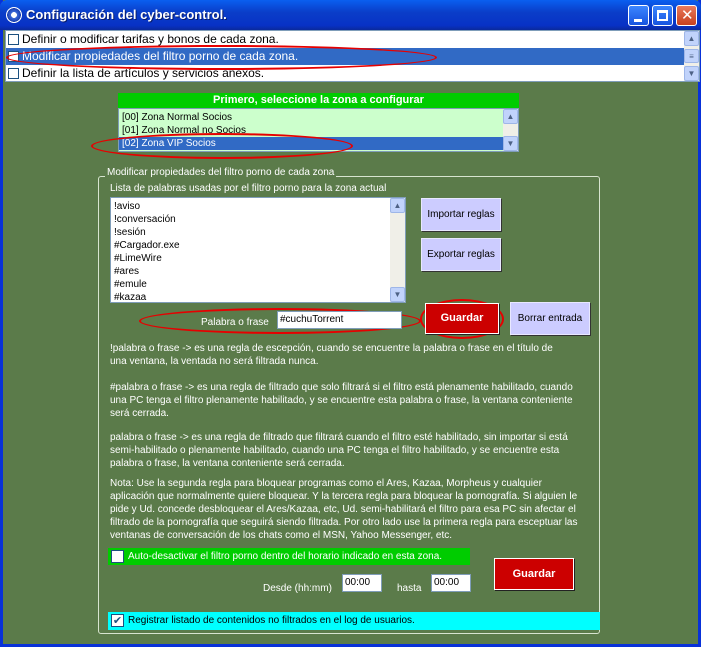 Image resolution: width=701 pixels, height=647 pixels. I want to click on word-item: #Cargador.exe, so click(147, 245).